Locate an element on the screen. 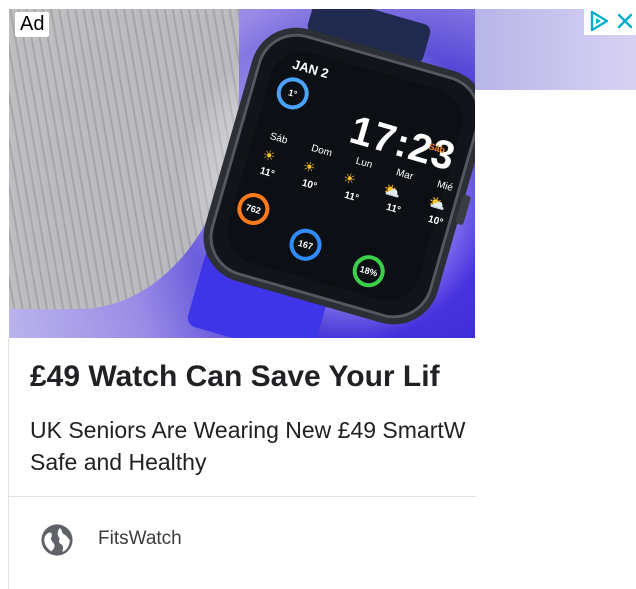  ad-description-line: UK Seniors Are Wearing New £49 SmartW is located at coordinates (248, 430).